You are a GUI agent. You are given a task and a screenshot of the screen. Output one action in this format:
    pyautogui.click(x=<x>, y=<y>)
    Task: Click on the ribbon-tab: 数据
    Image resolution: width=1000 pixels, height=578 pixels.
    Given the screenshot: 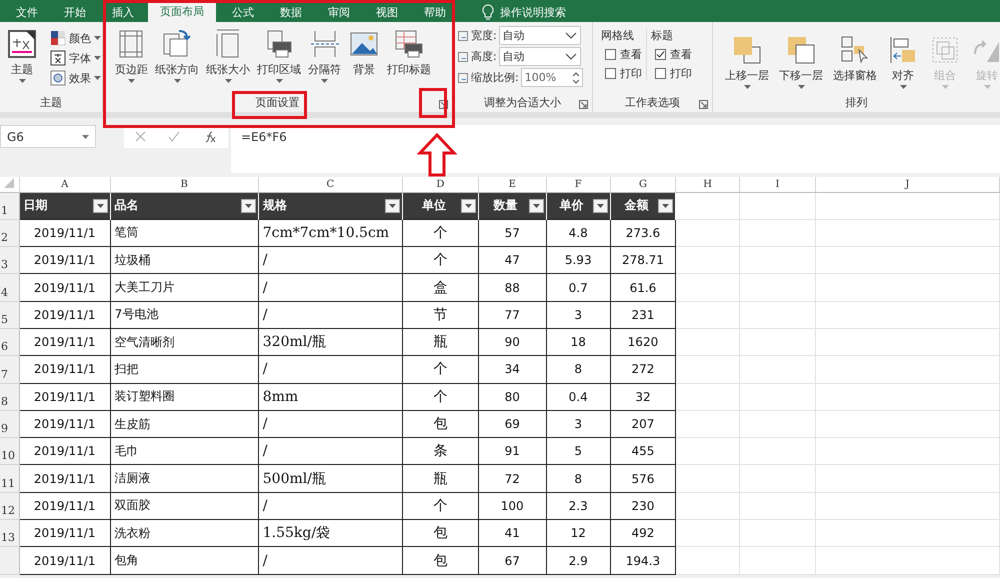 What is the action you would take?
    pyautogui.click(x=291, y=12)
    